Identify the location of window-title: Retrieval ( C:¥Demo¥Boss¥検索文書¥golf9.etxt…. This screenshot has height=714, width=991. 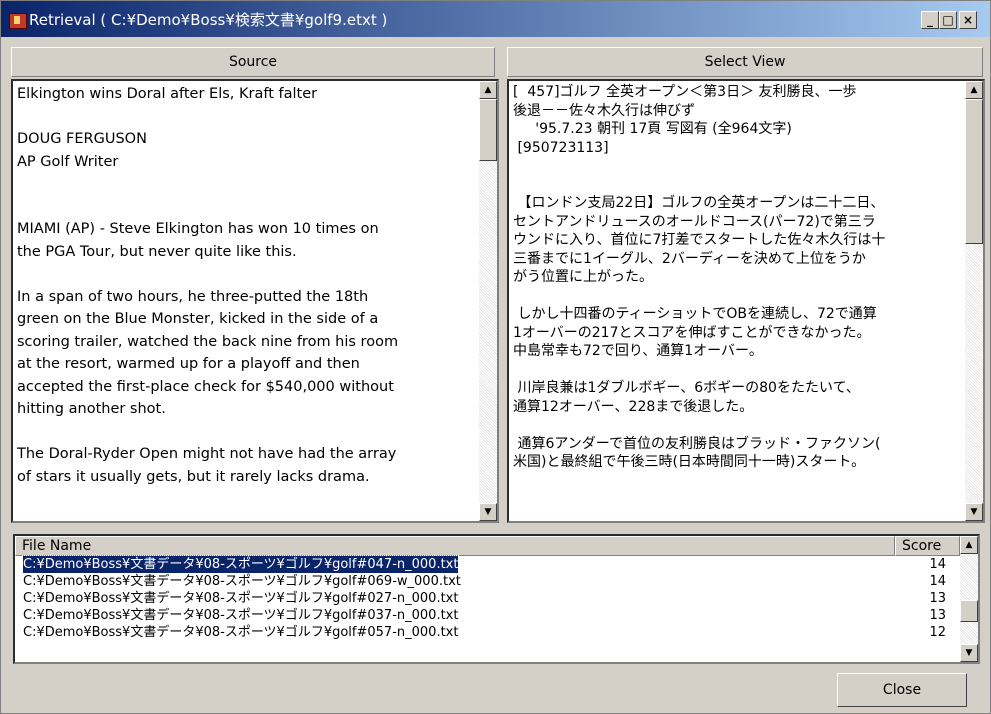
(208, 20).